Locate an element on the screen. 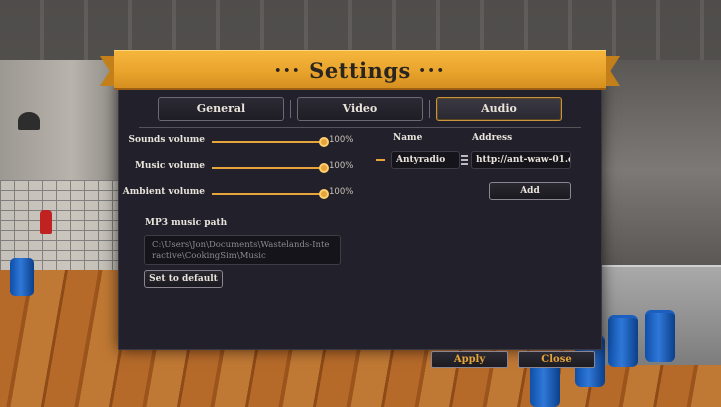 Image resolution: width=721 pixels, height=407 pixels. drag-handle-icon is located at coordinates (464, 160).